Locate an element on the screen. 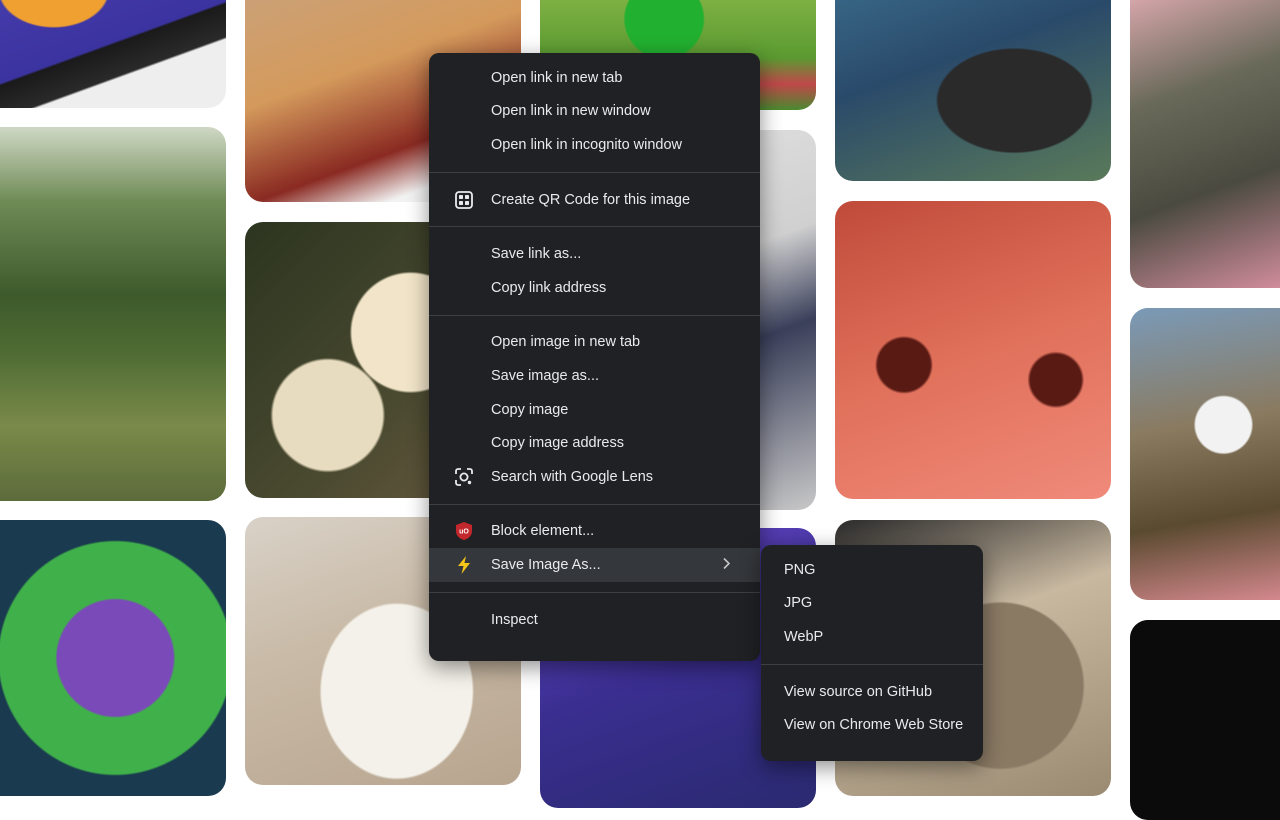 This screenshot has width=1280, height=820. menu-item-label: Open link in new window is located at coordinates (571, 111).